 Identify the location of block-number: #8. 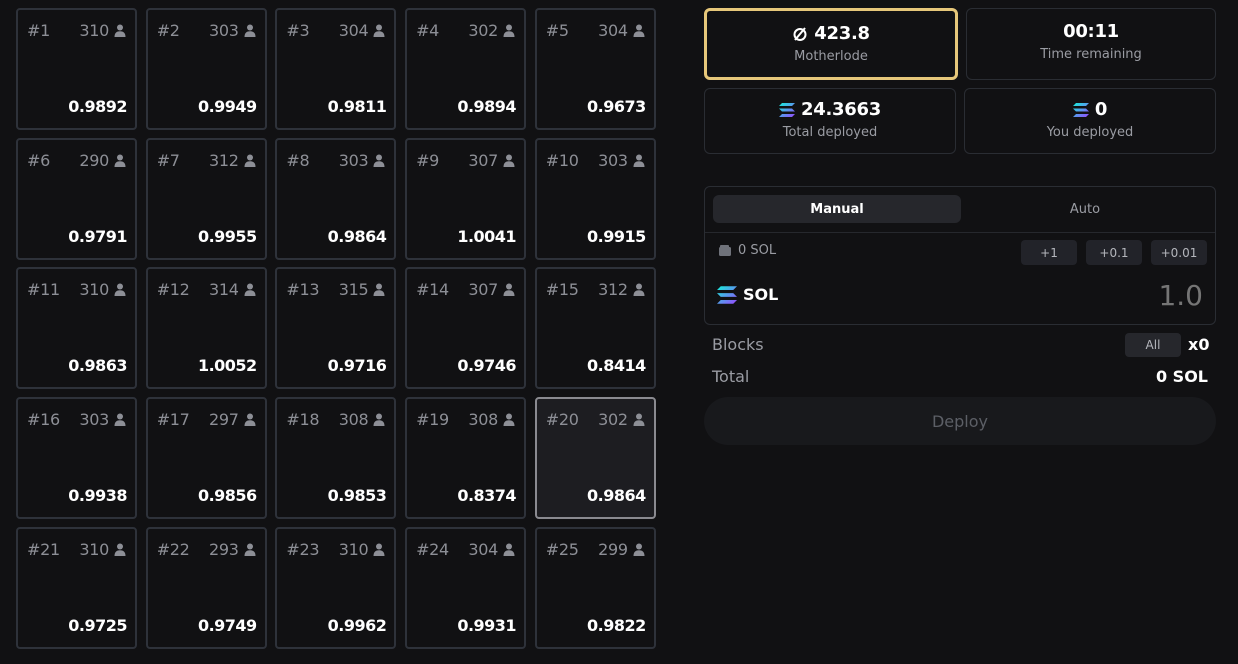
(298, 160).